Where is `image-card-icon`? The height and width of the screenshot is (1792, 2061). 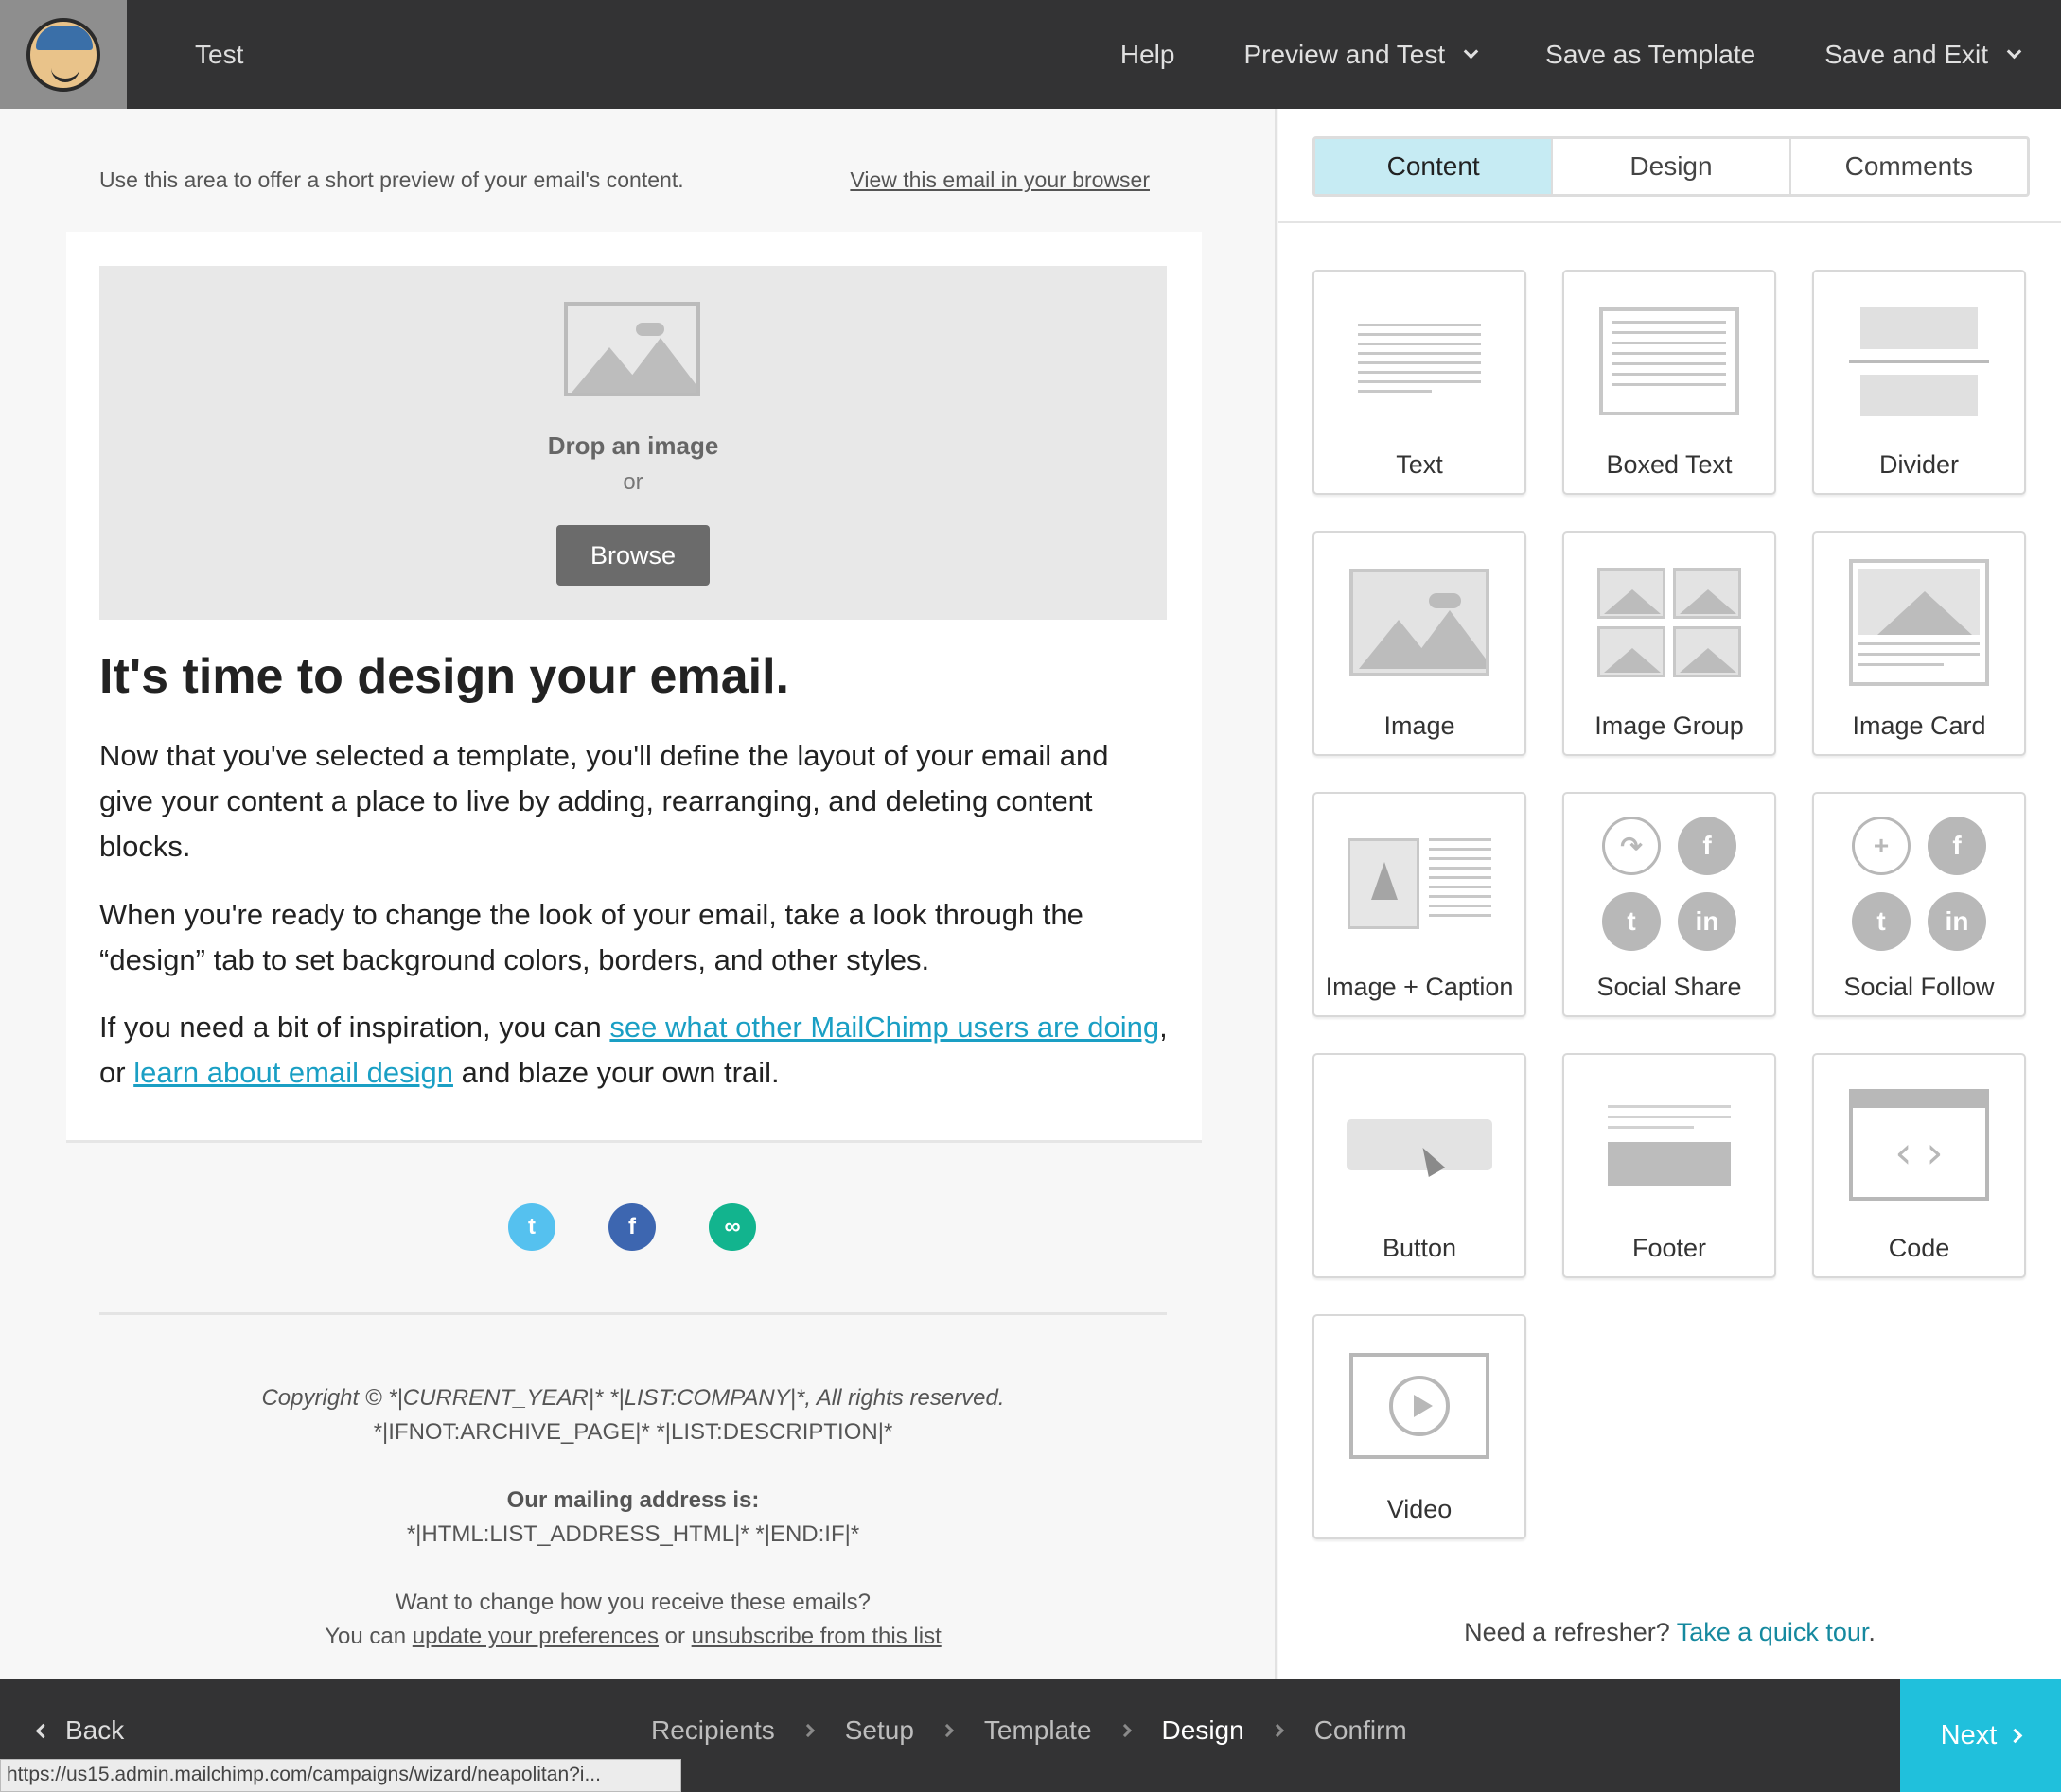 image-card-icon is located at coordinates (1919, 622).